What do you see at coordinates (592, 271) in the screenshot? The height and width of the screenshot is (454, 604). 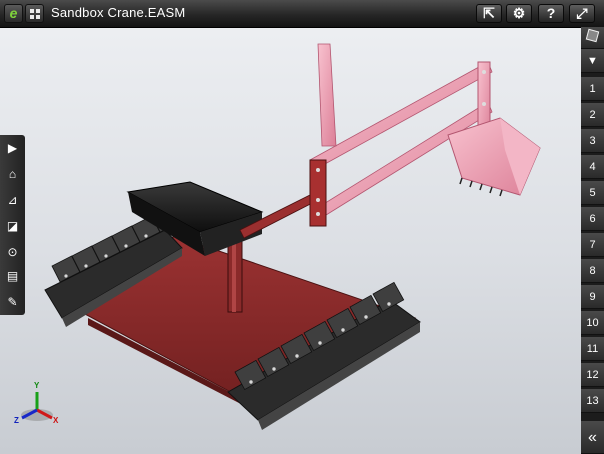 I see `view-8: 8` at bounding box center [592, 271].